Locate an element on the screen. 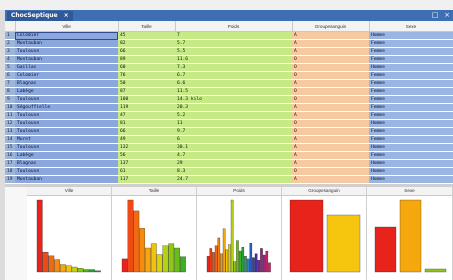 This screenshot has width=453, height=280. row-index: 17 is located at coordinates (10, 163).